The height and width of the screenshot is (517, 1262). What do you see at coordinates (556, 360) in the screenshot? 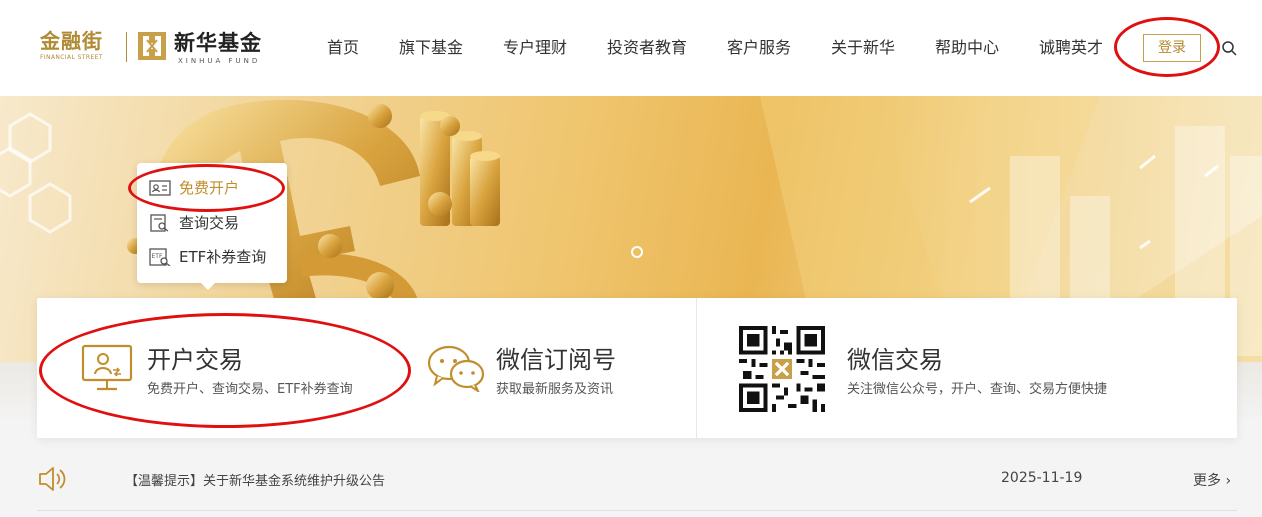
I see `service-wechat-subscription-title: 微信订阅号` at bounding box center [556, 360].